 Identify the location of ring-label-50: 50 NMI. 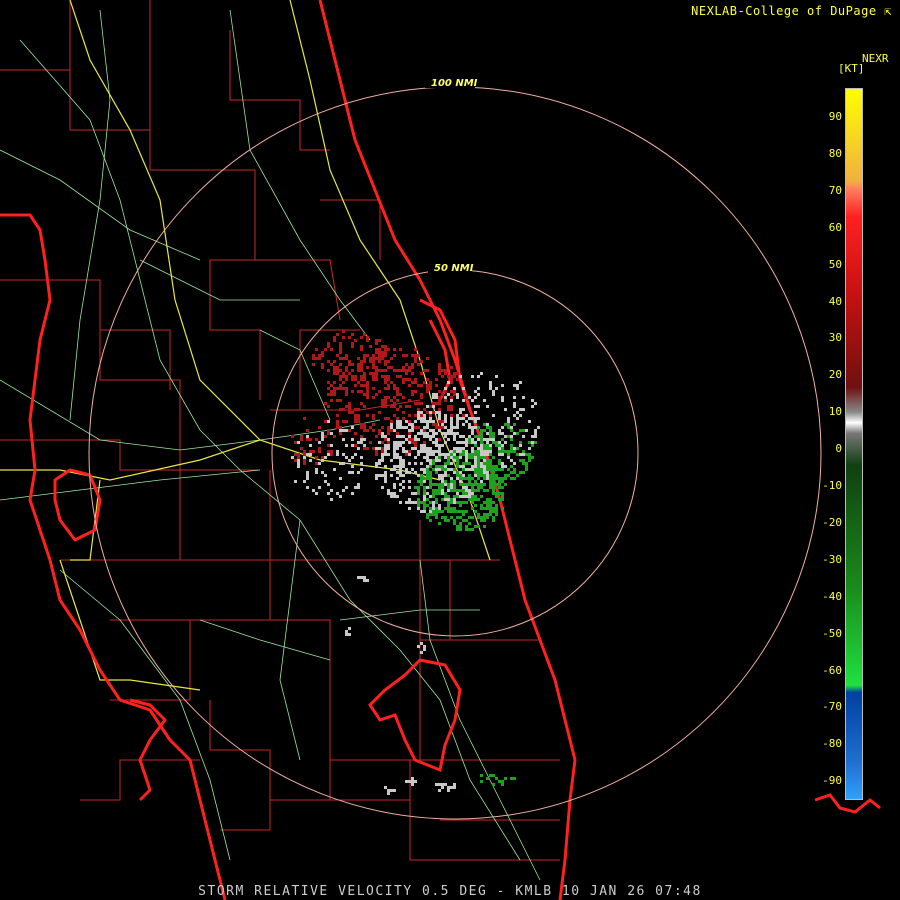
(454, 268).